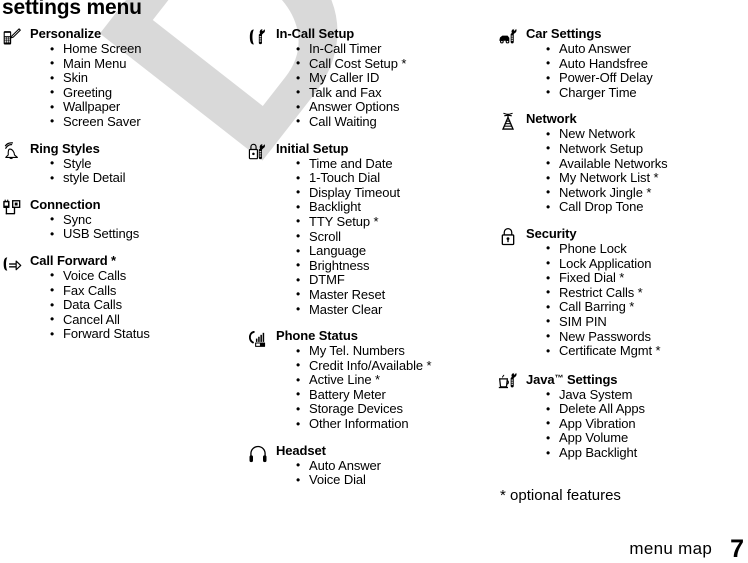  I want to click on menu-group-title: Phone Status, so click(386, 336).